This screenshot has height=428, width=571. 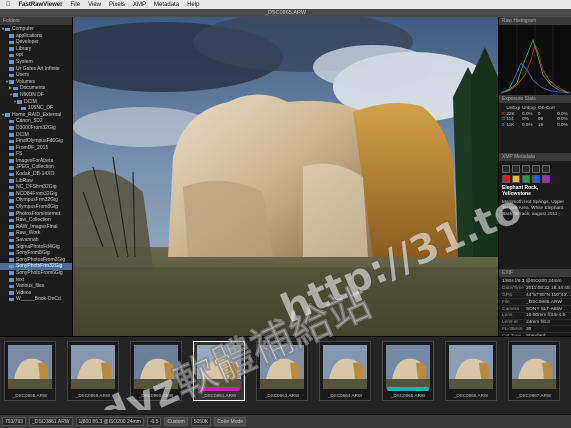 I want to click on exp-b-1: 11K, so click(x=510, y=125).